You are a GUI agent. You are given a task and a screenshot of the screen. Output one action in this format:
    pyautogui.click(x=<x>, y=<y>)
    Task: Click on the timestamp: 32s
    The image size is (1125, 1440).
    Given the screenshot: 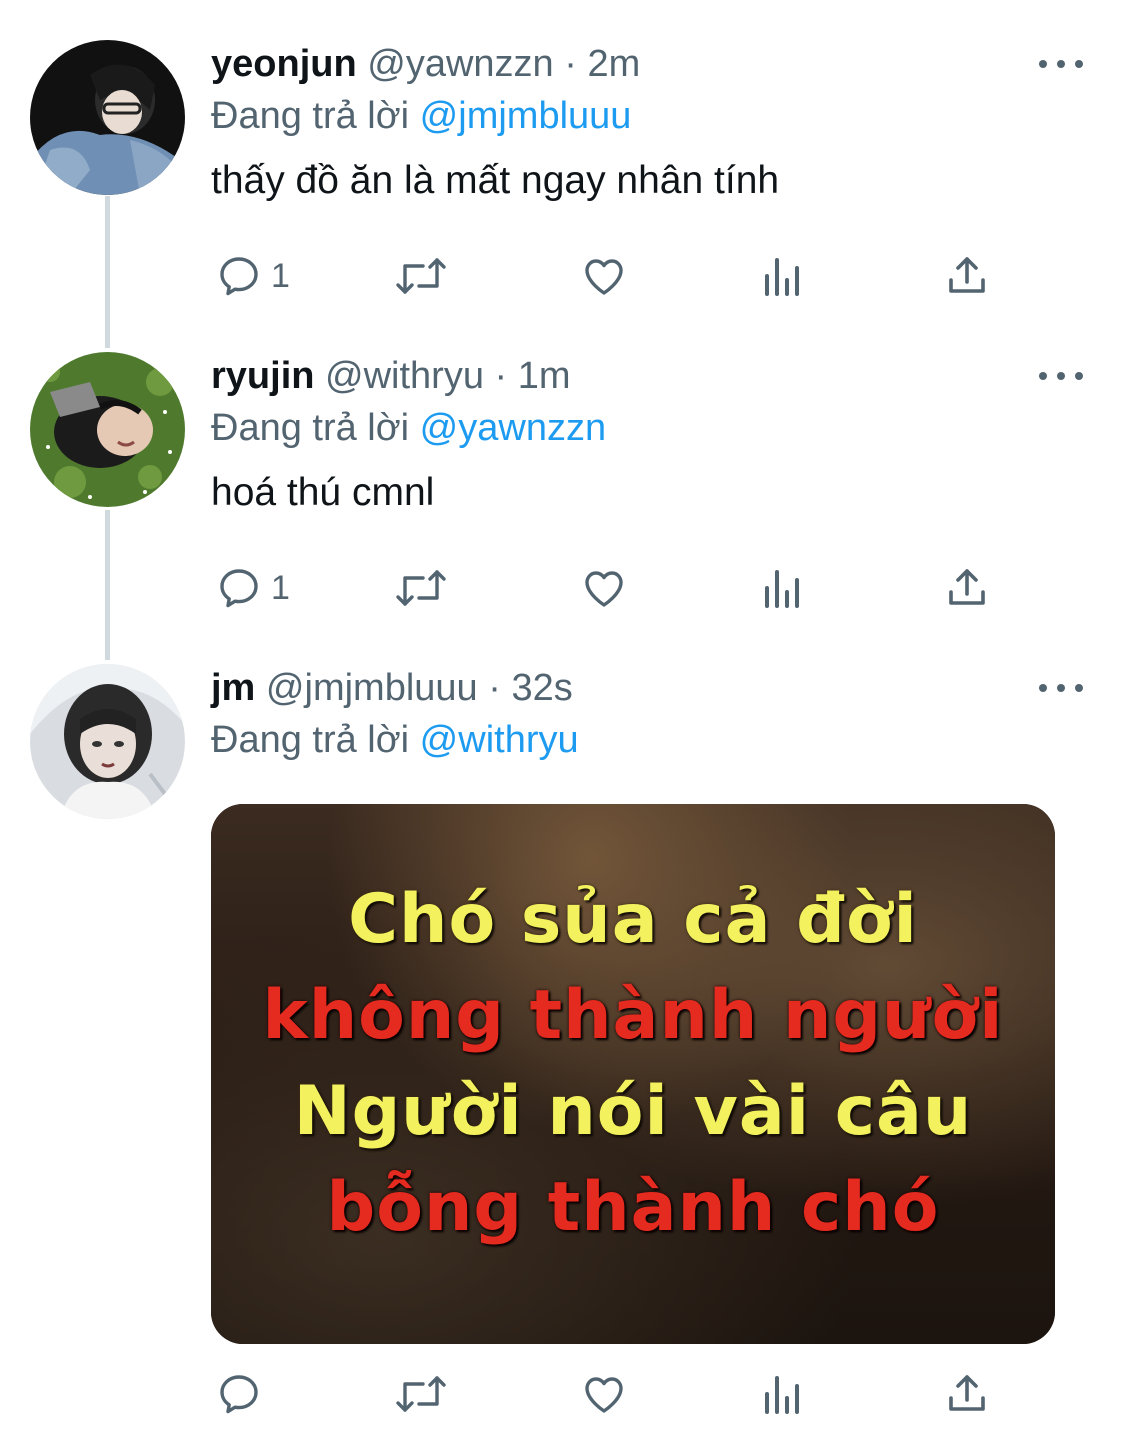 What is the action you would take?
    pyautogui.click(x=541, y=688)
    